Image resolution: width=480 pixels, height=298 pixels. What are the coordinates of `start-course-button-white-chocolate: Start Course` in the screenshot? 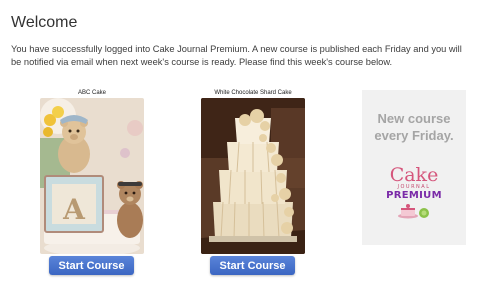 It's located at (252, 265).